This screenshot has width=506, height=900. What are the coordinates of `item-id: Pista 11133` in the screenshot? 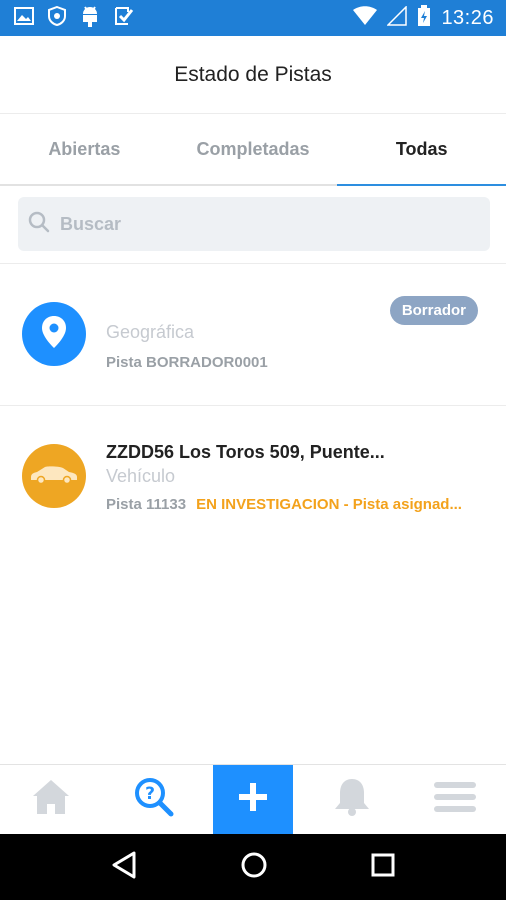 It's located at (146, 504).